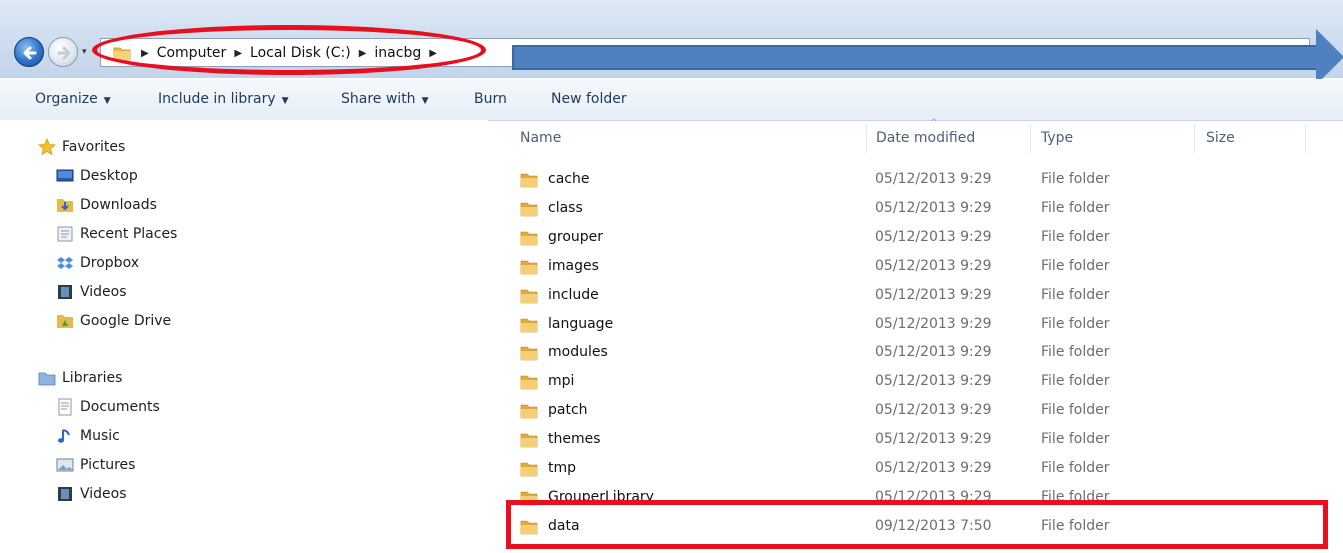 The height and width of the screenshot is (553, 1343). What do you see at coordinates (65, 175) in the screenshot?
I see `desktop-icon` at bounding box center [65, 175].